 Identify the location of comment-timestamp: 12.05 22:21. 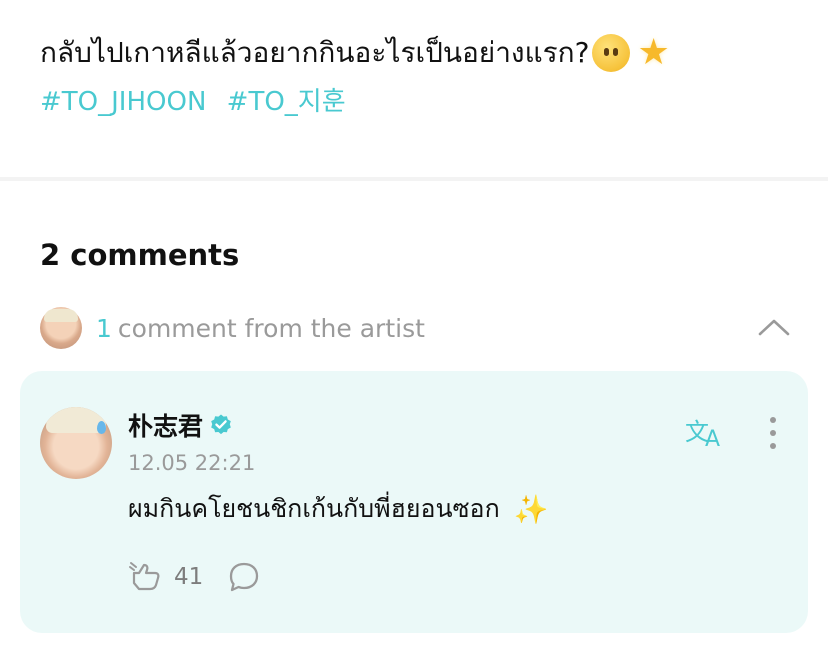
(192, 463).